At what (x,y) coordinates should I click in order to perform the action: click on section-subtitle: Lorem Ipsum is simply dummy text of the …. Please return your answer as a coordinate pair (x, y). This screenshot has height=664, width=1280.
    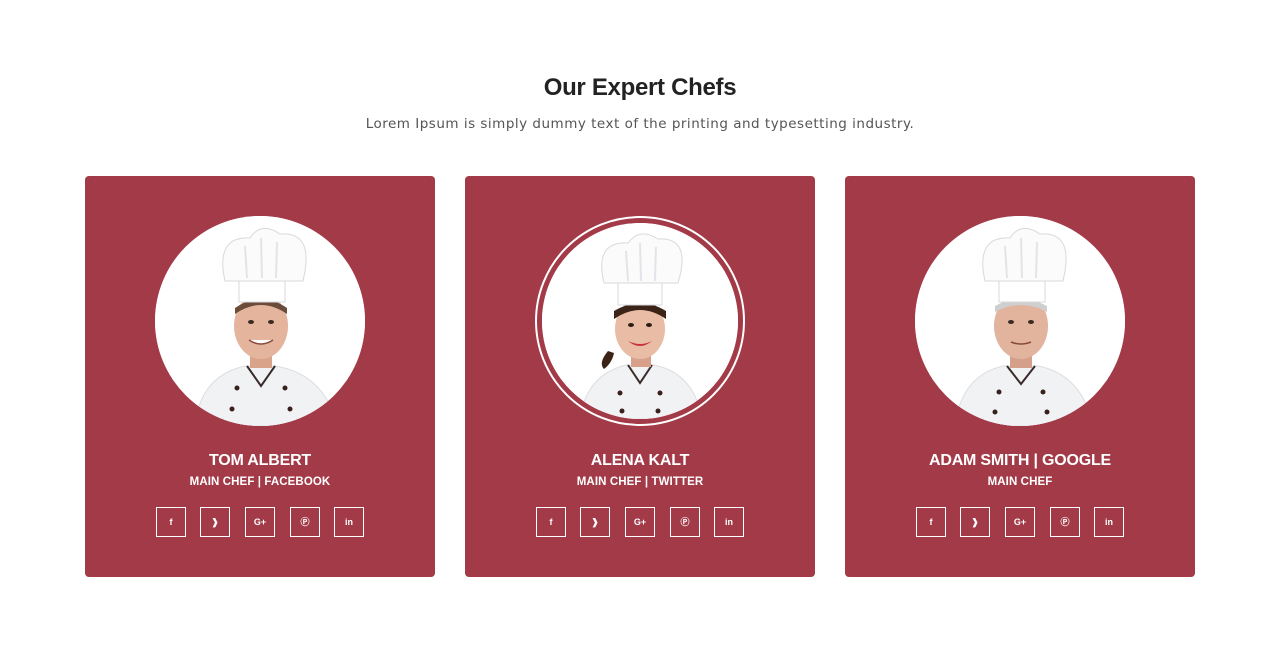
    Looking at the image, I should click on (640, 124).